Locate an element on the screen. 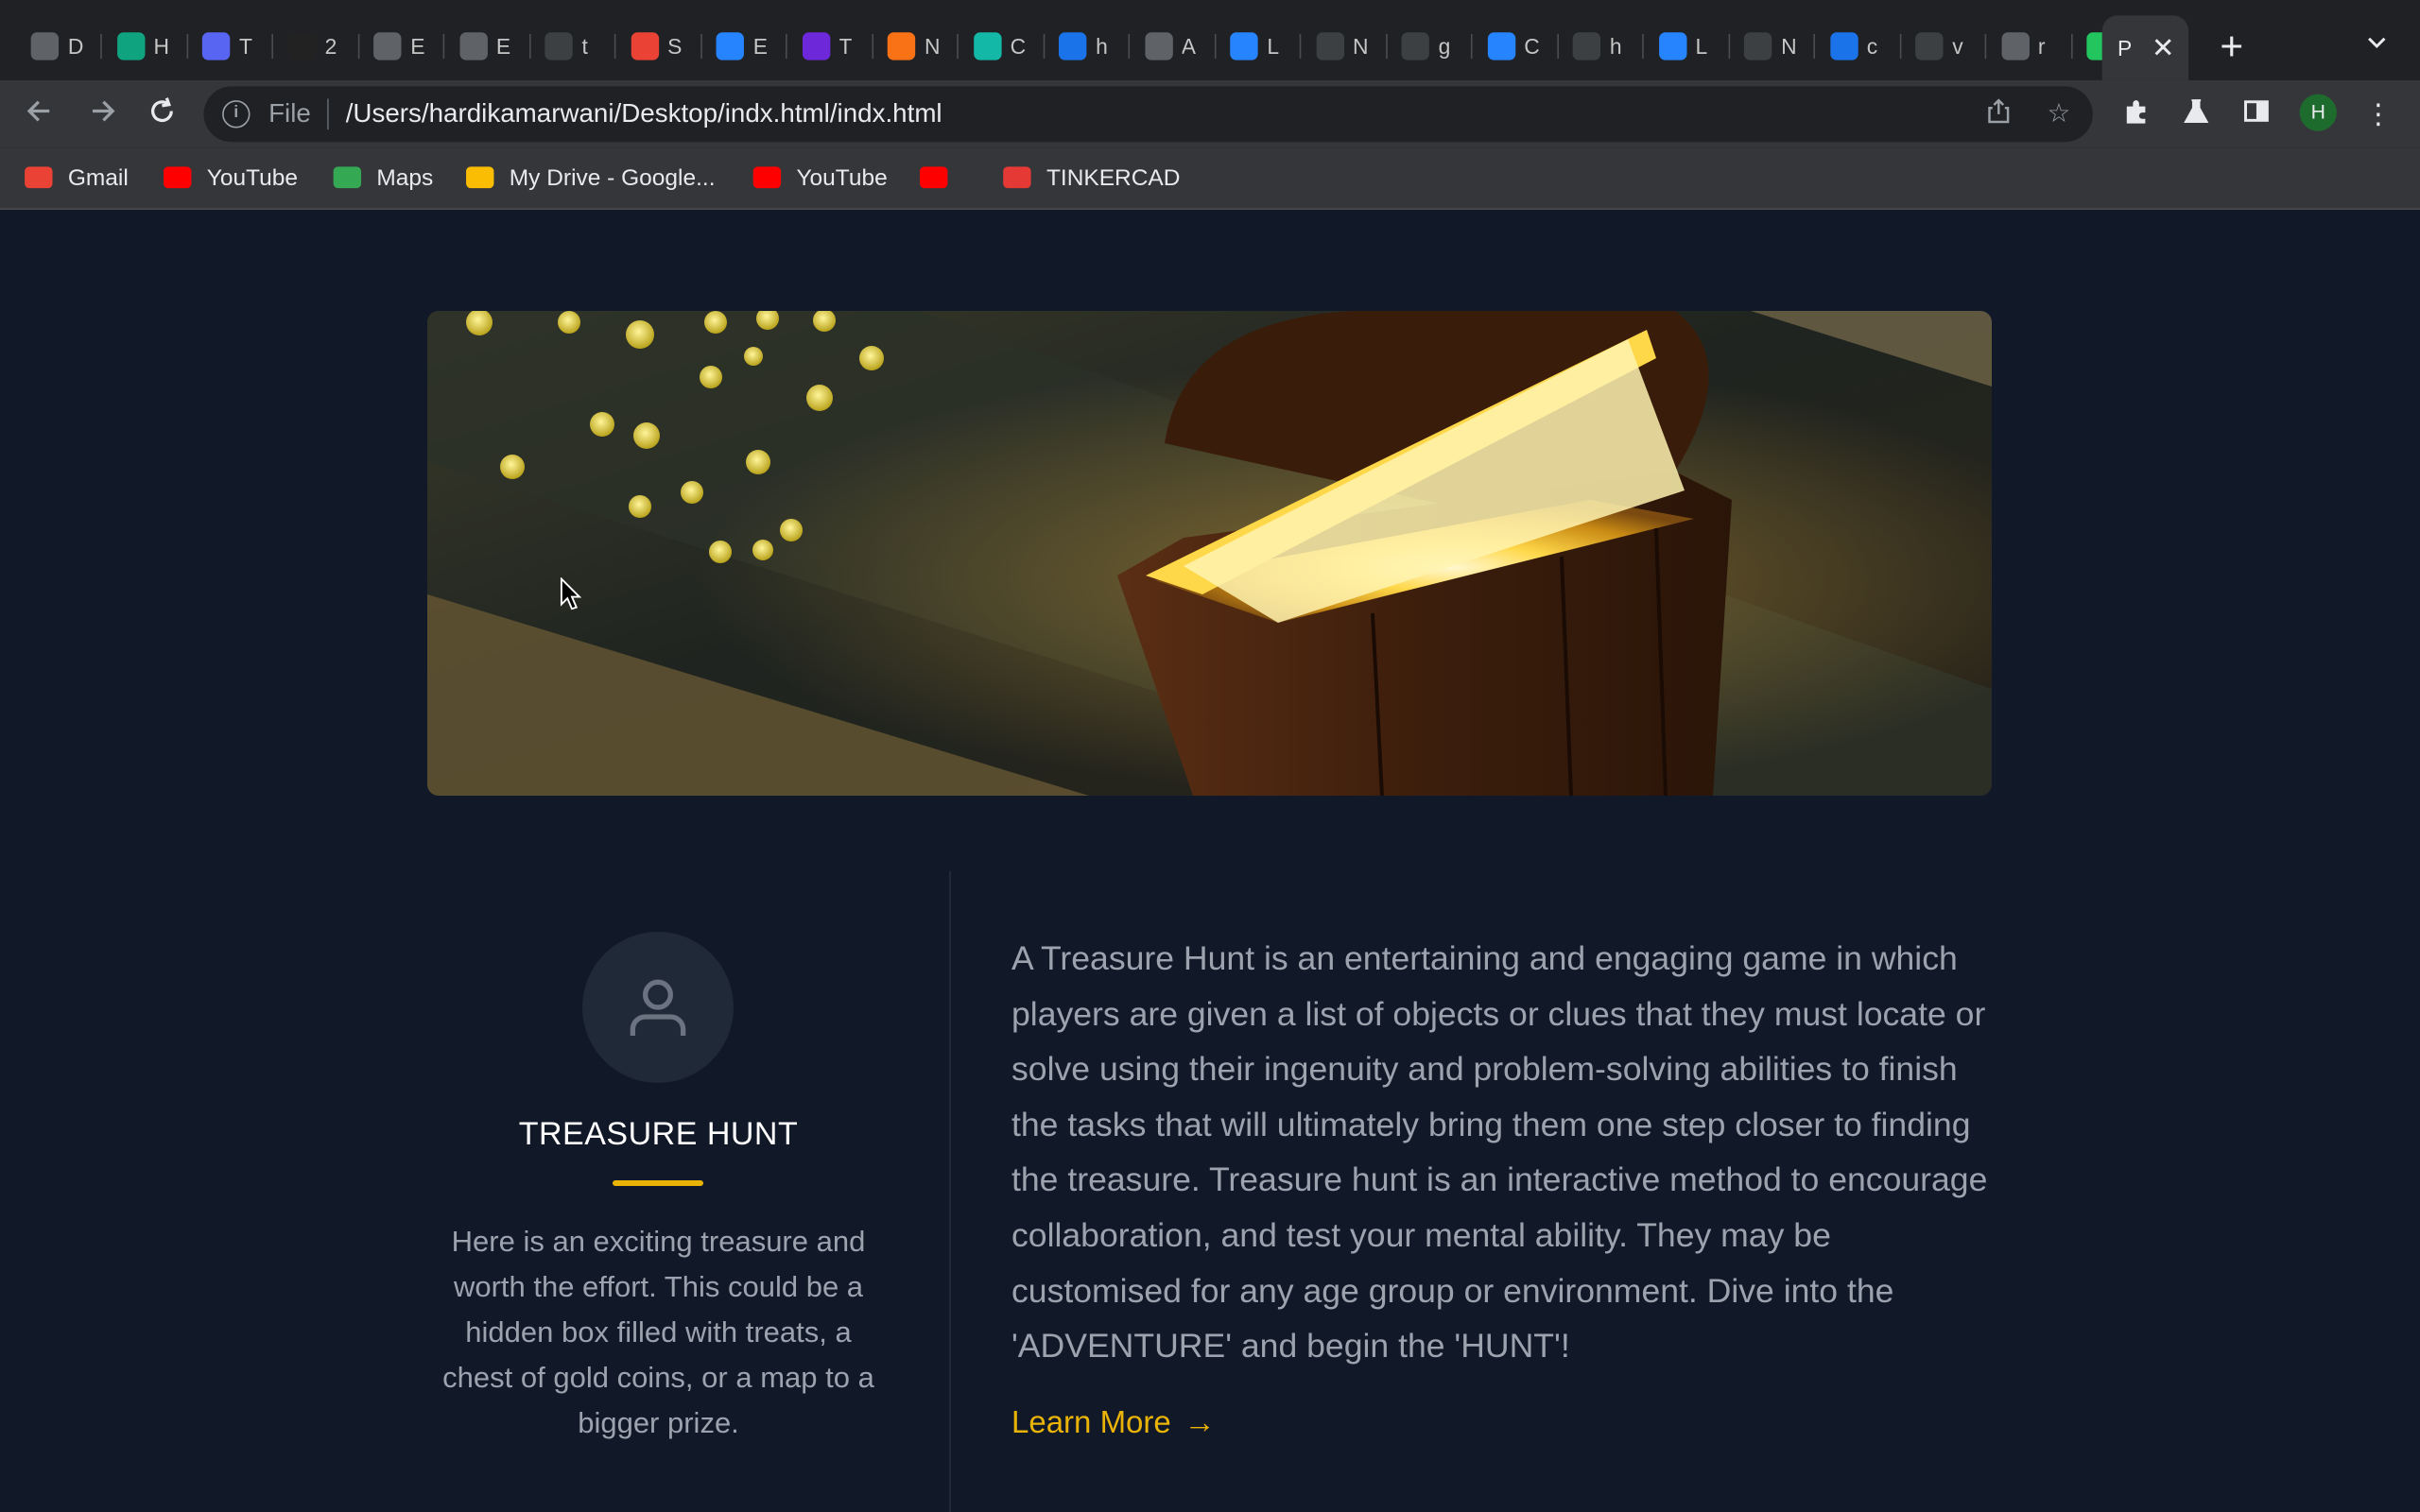  shield-icon is located at coordinates (1073, 46).